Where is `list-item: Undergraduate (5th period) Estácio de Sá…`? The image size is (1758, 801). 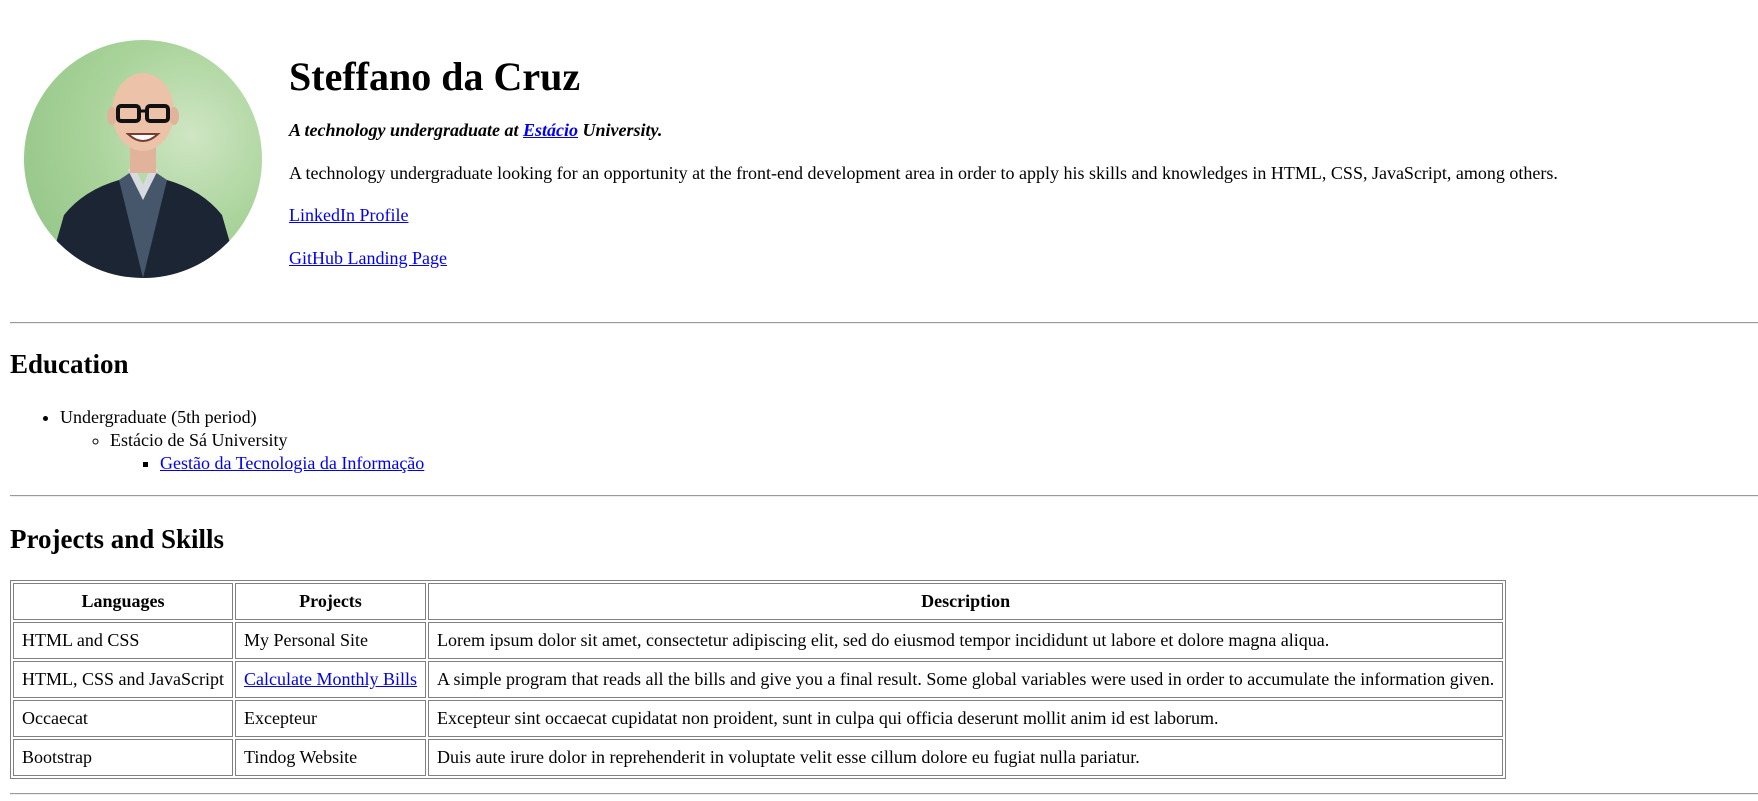
list-item: Undergraduate (5th period) Estácio de Sá… is located at coordinates (242, 440).